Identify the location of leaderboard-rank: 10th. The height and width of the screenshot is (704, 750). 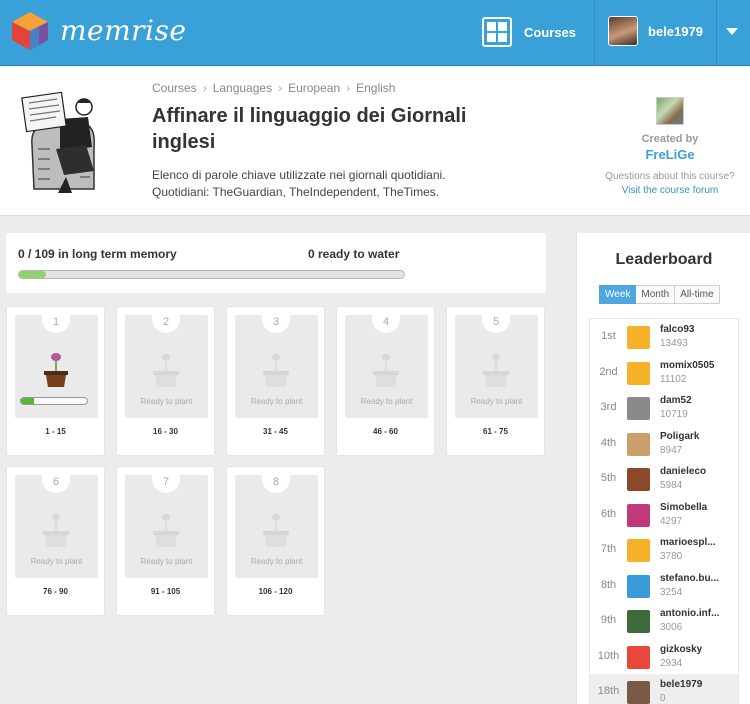
(608, 655).